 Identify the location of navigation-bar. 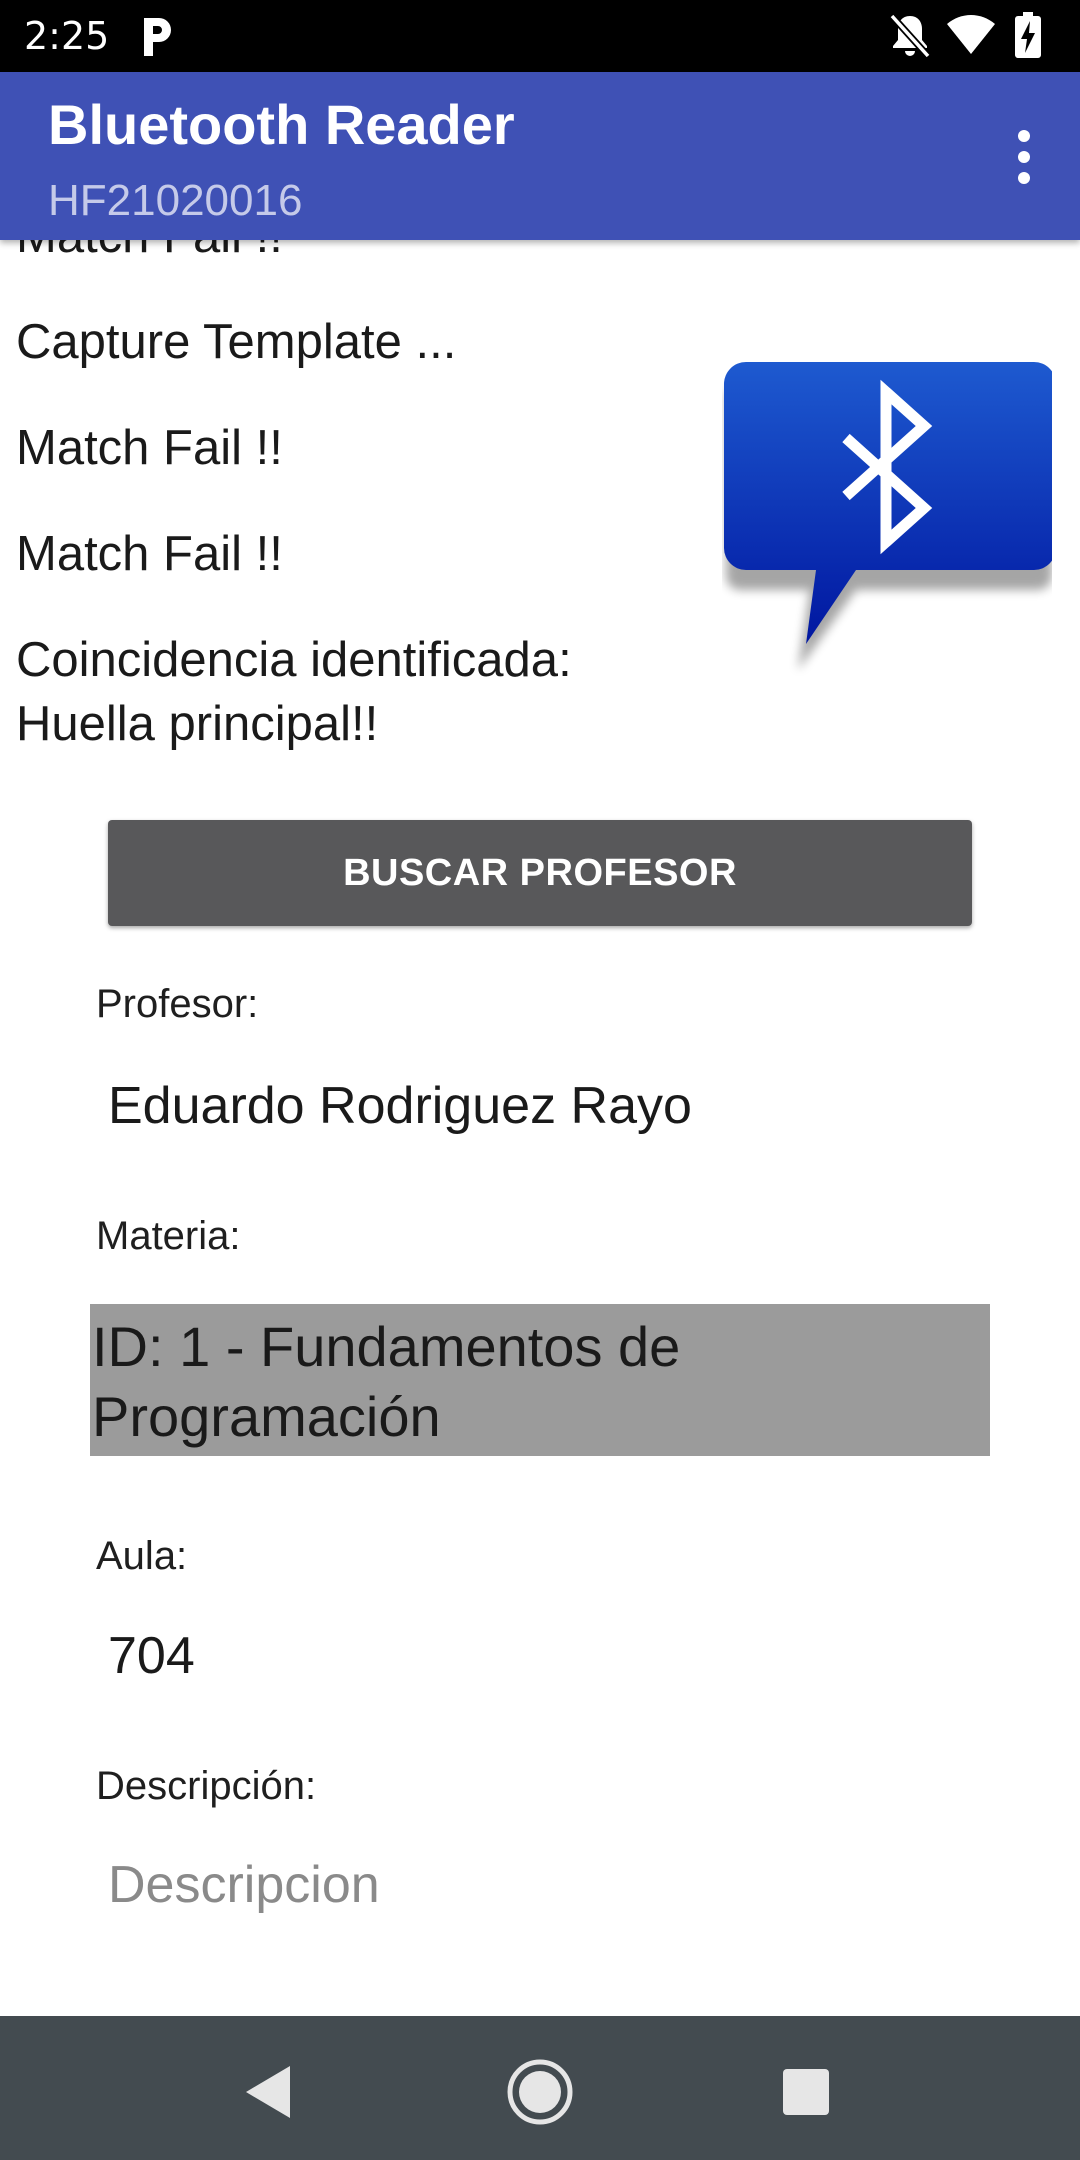
(540, 2088).